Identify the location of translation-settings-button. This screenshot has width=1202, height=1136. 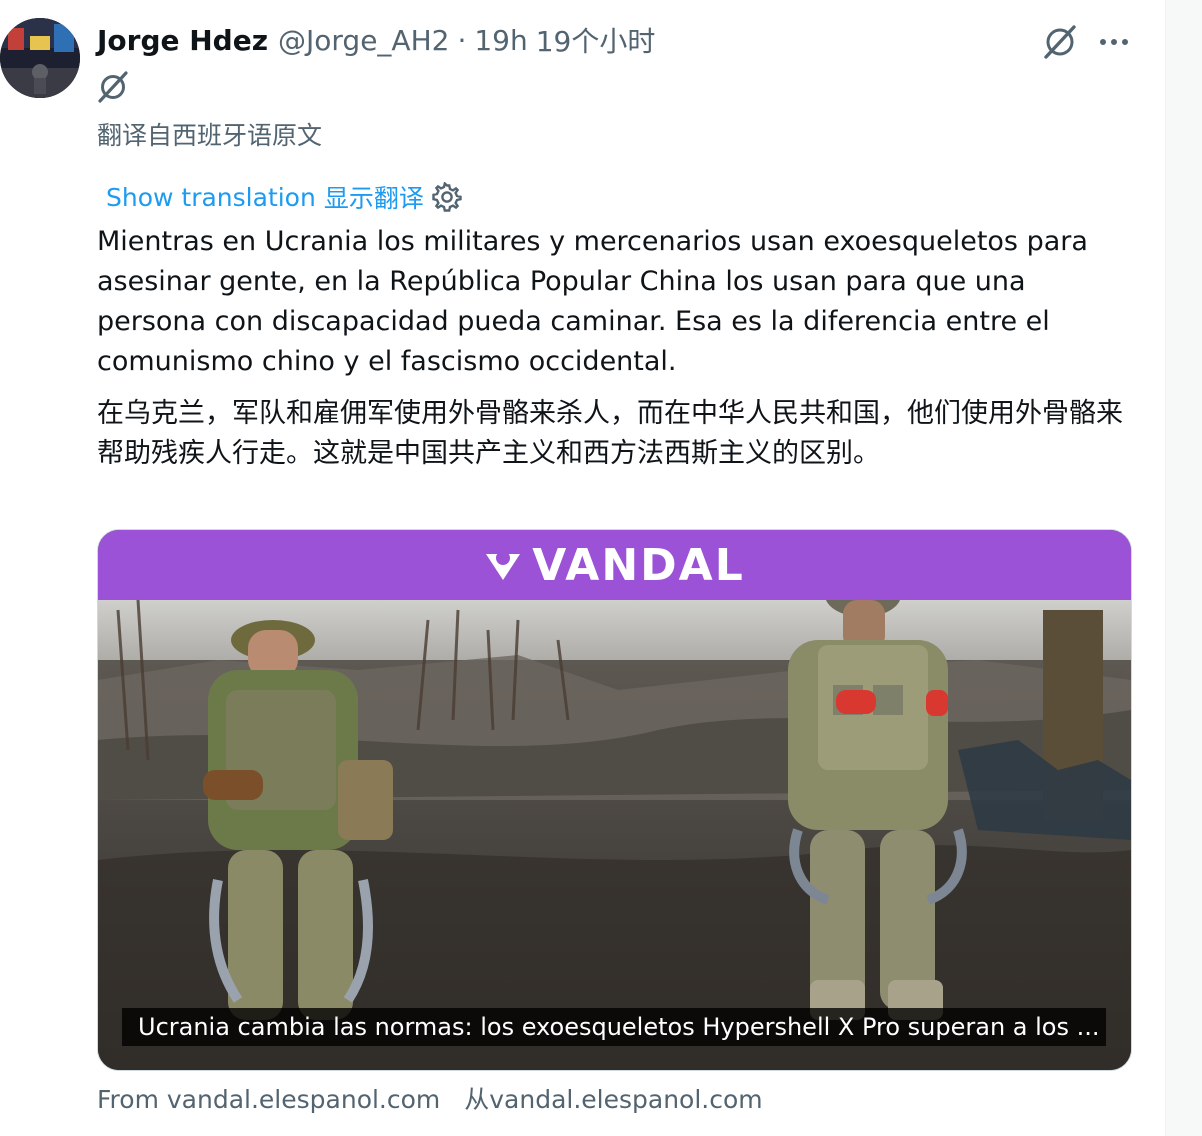
(447, 197).